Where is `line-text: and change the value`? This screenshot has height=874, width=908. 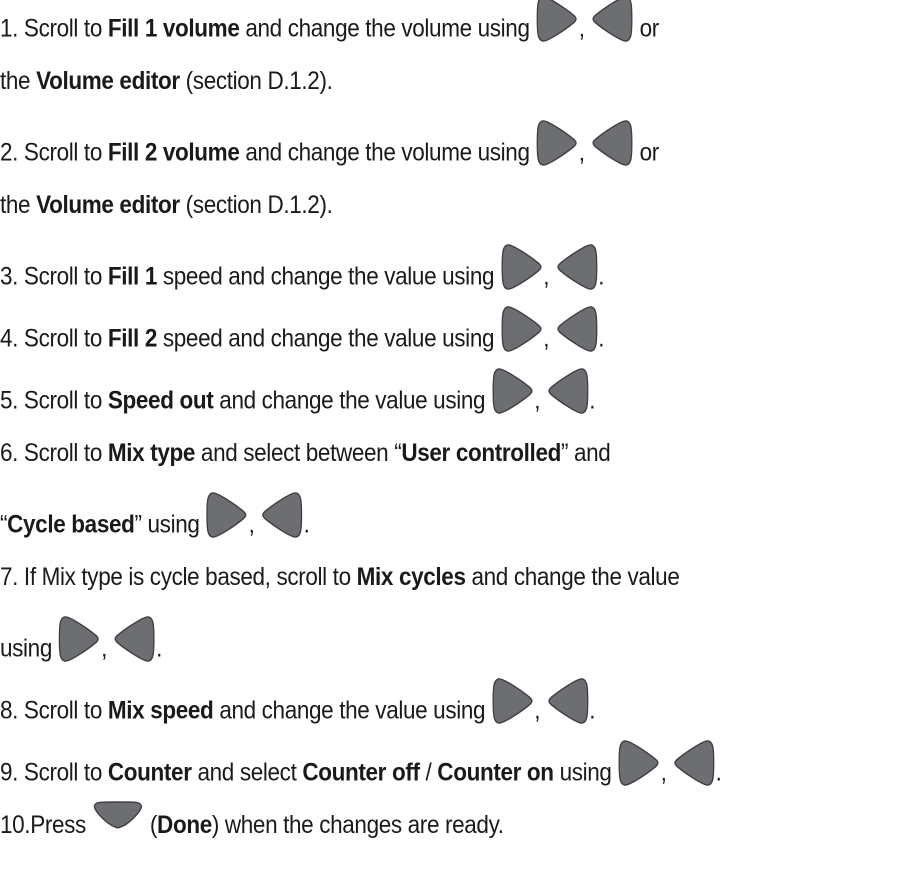
line-text: and change the value is located at coordinates (572, 577).